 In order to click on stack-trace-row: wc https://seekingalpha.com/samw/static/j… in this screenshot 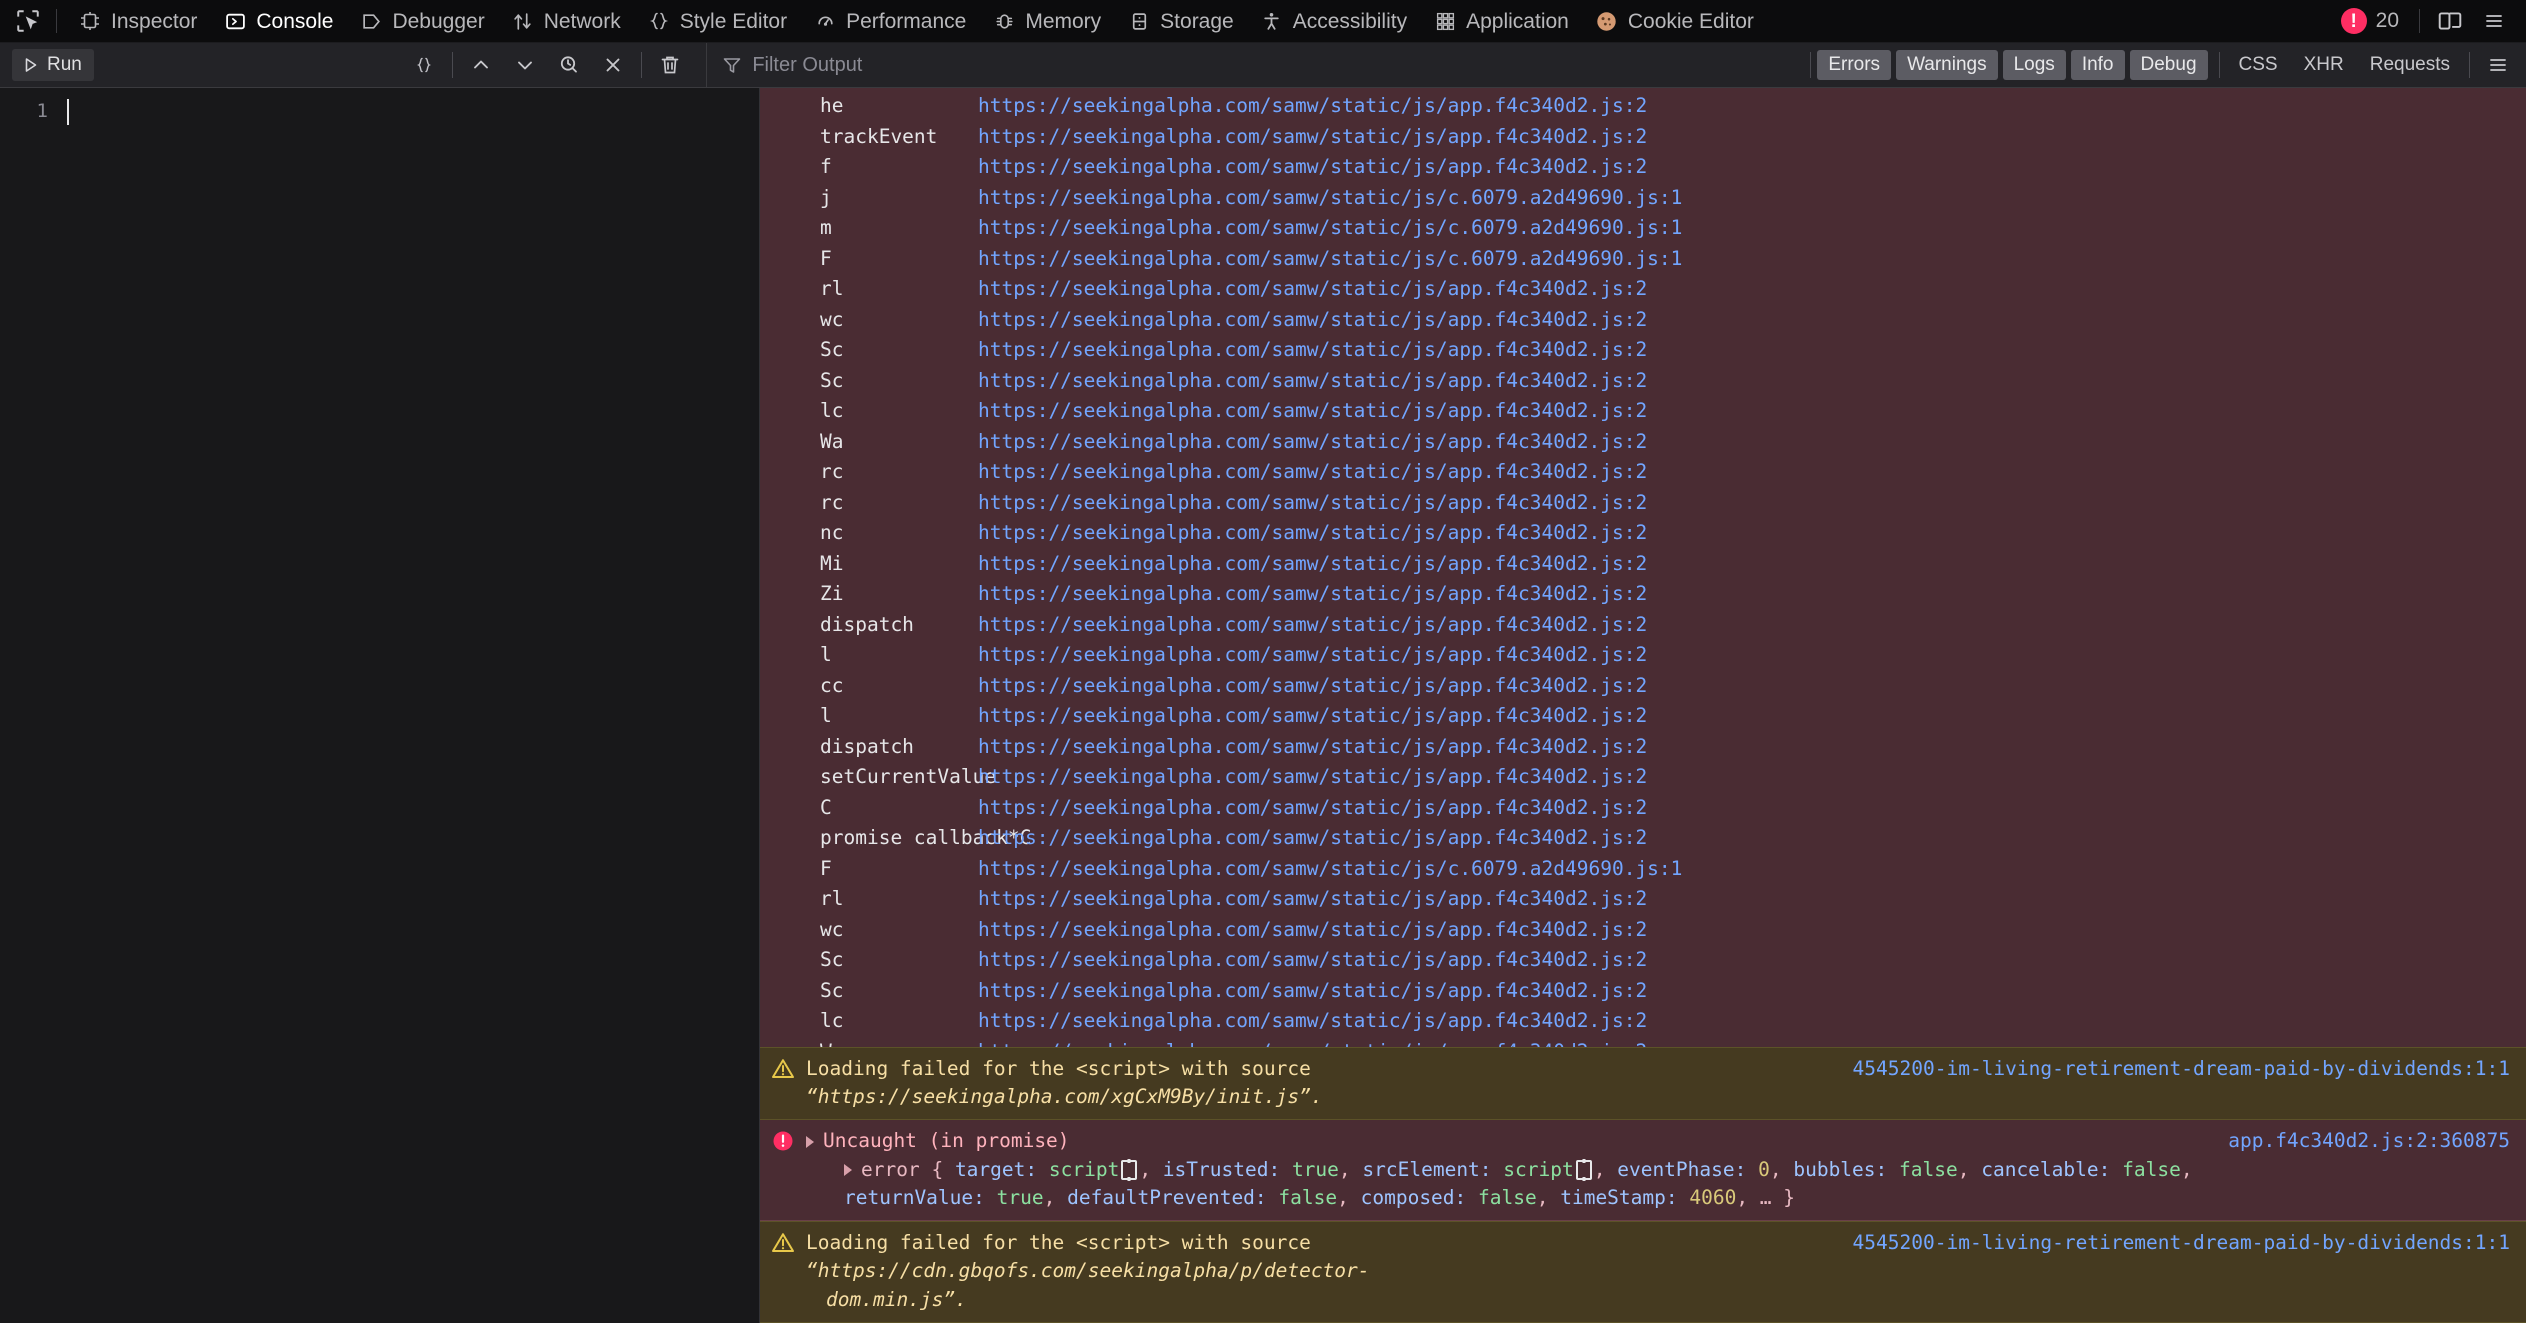, I will do `click(1643, 323)`.